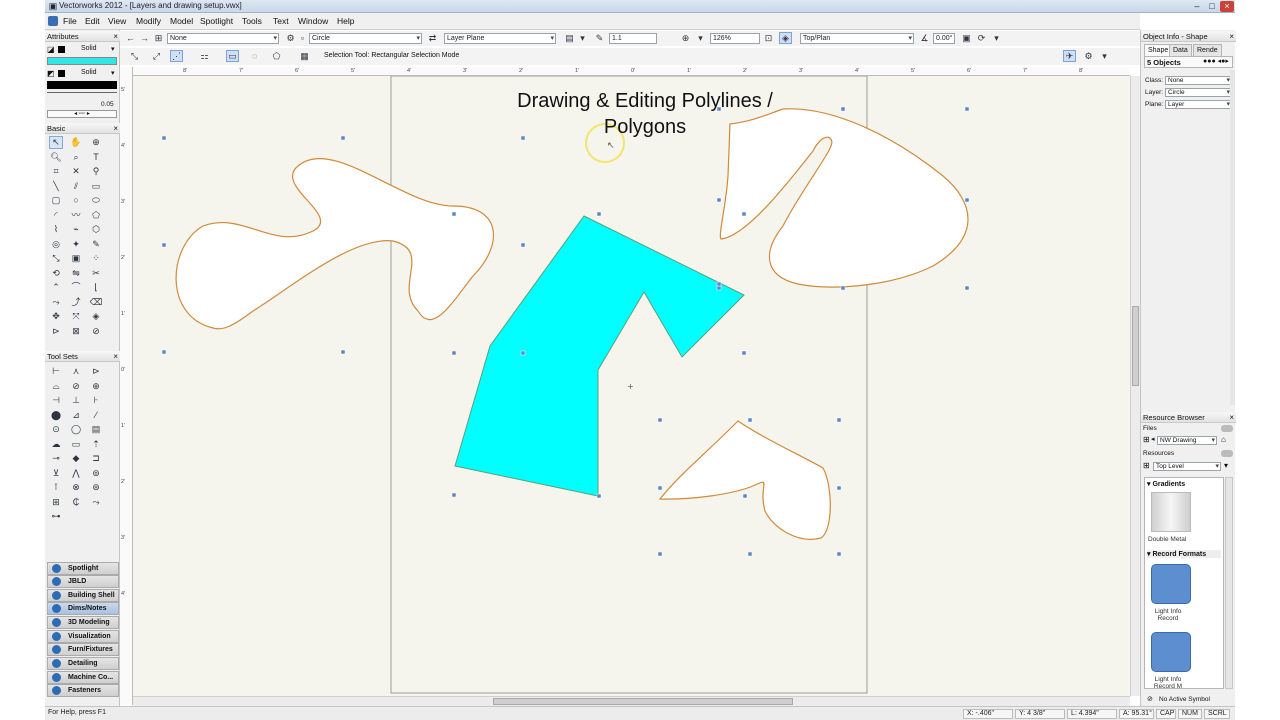  Describe the element at coordinates (96, 273) in the screenshot. I see `split-tool-icon: ✂` at that location.